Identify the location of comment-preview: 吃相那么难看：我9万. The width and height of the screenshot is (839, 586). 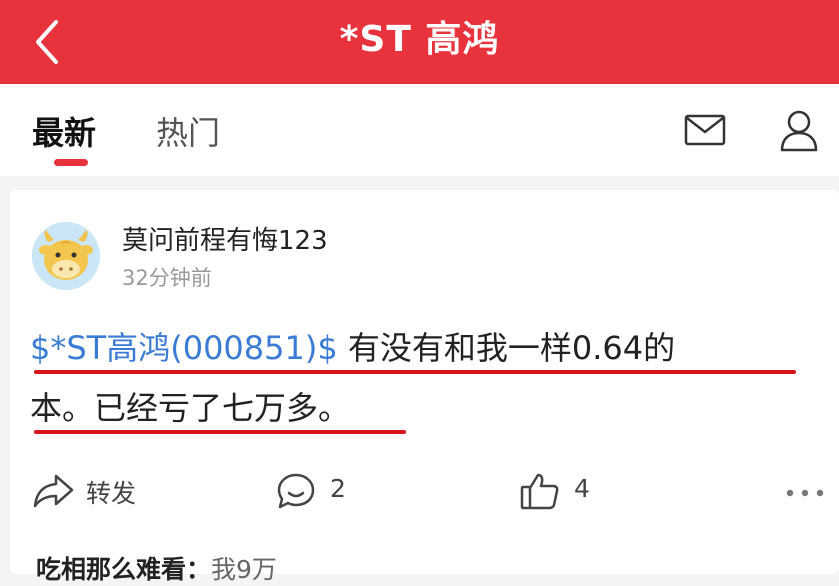
(156, 568).